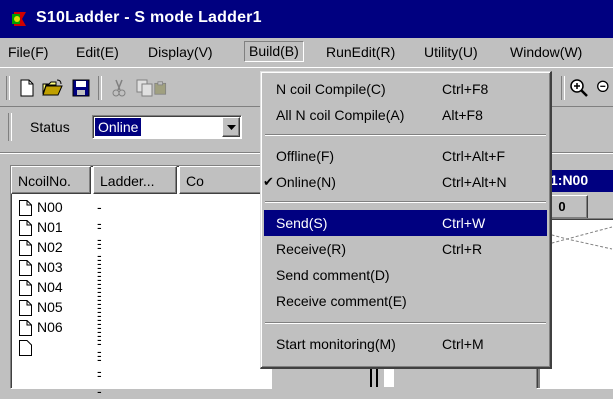 The image size is (613, 399). Describe the element at coordinates (81, 88) in the screenshot. I see `save-disk-icon` at that location.